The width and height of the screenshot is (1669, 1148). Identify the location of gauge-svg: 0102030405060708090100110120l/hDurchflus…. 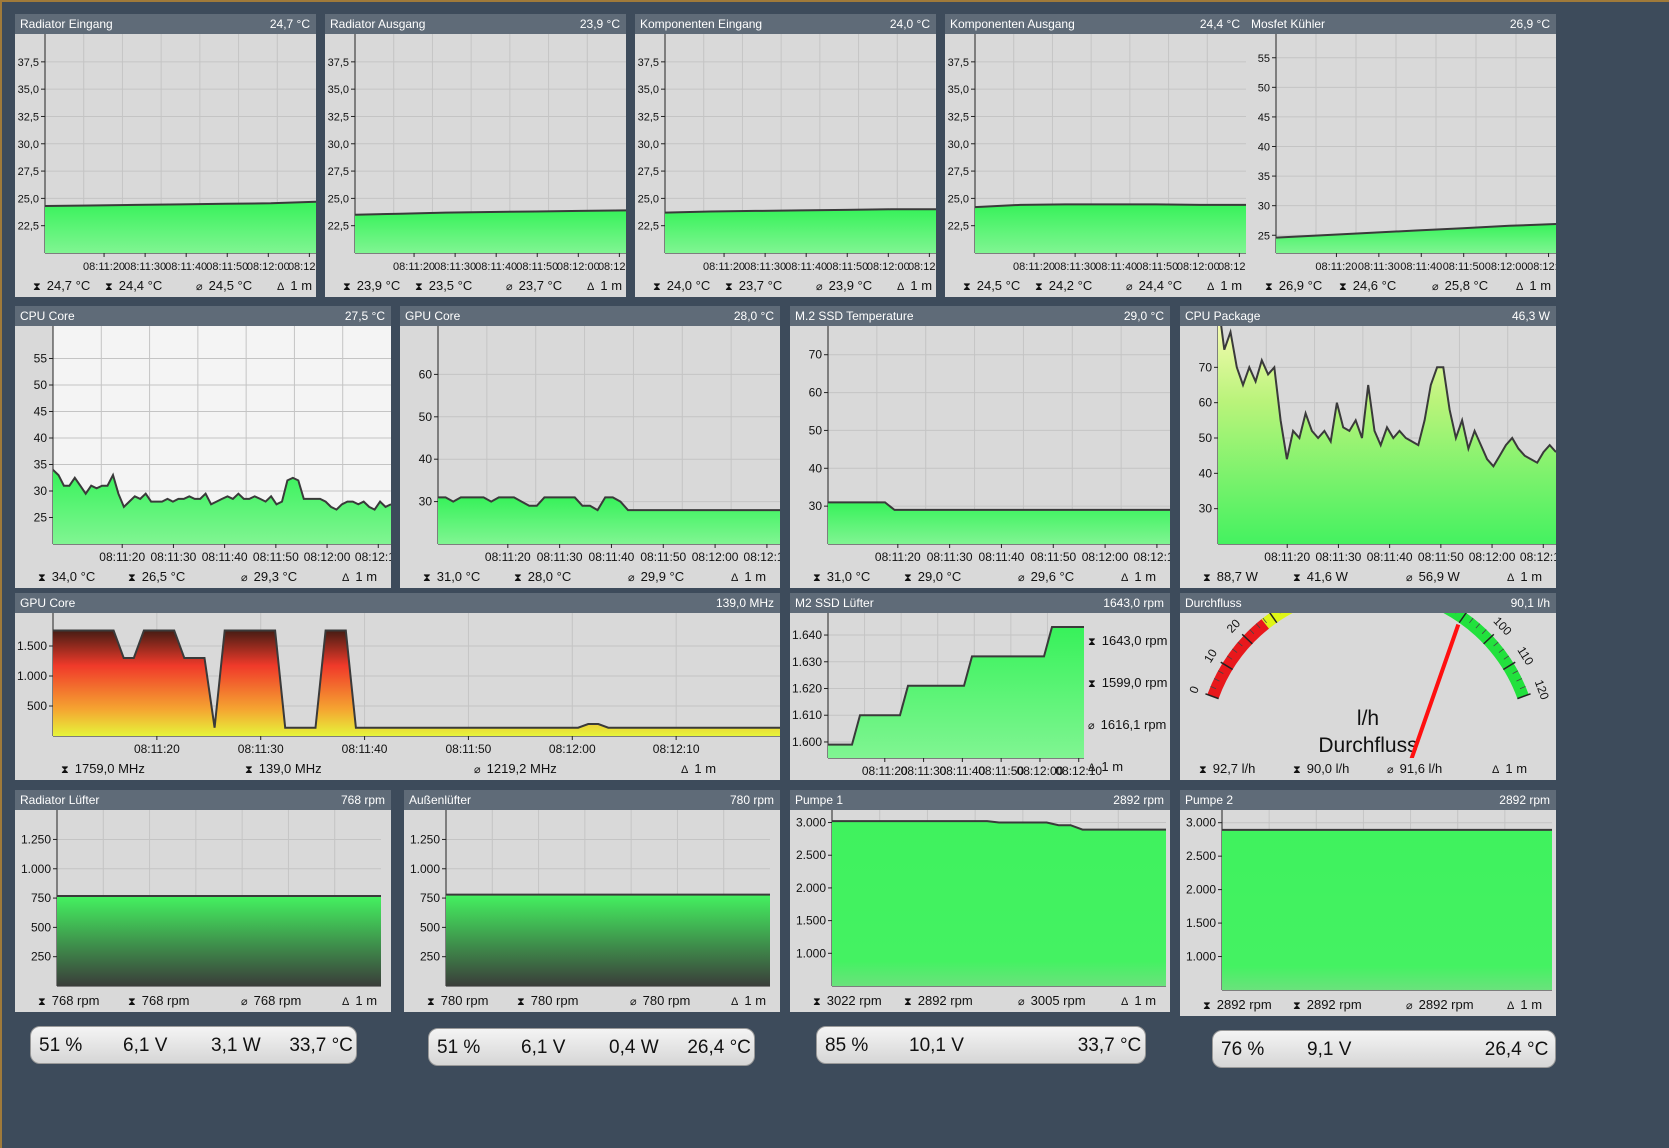
(1369, 685).